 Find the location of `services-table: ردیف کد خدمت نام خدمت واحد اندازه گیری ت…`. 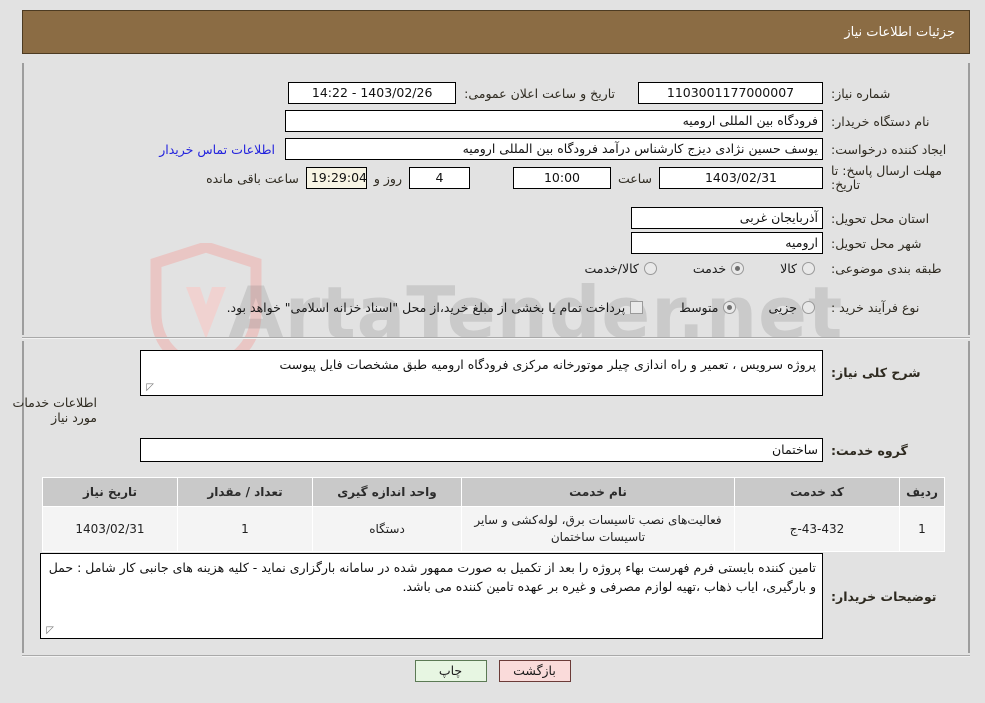

services-table: ردیف کد خدمت نام خدمت واحد اندازه گیری ت… is located at coordinates (493, 514).